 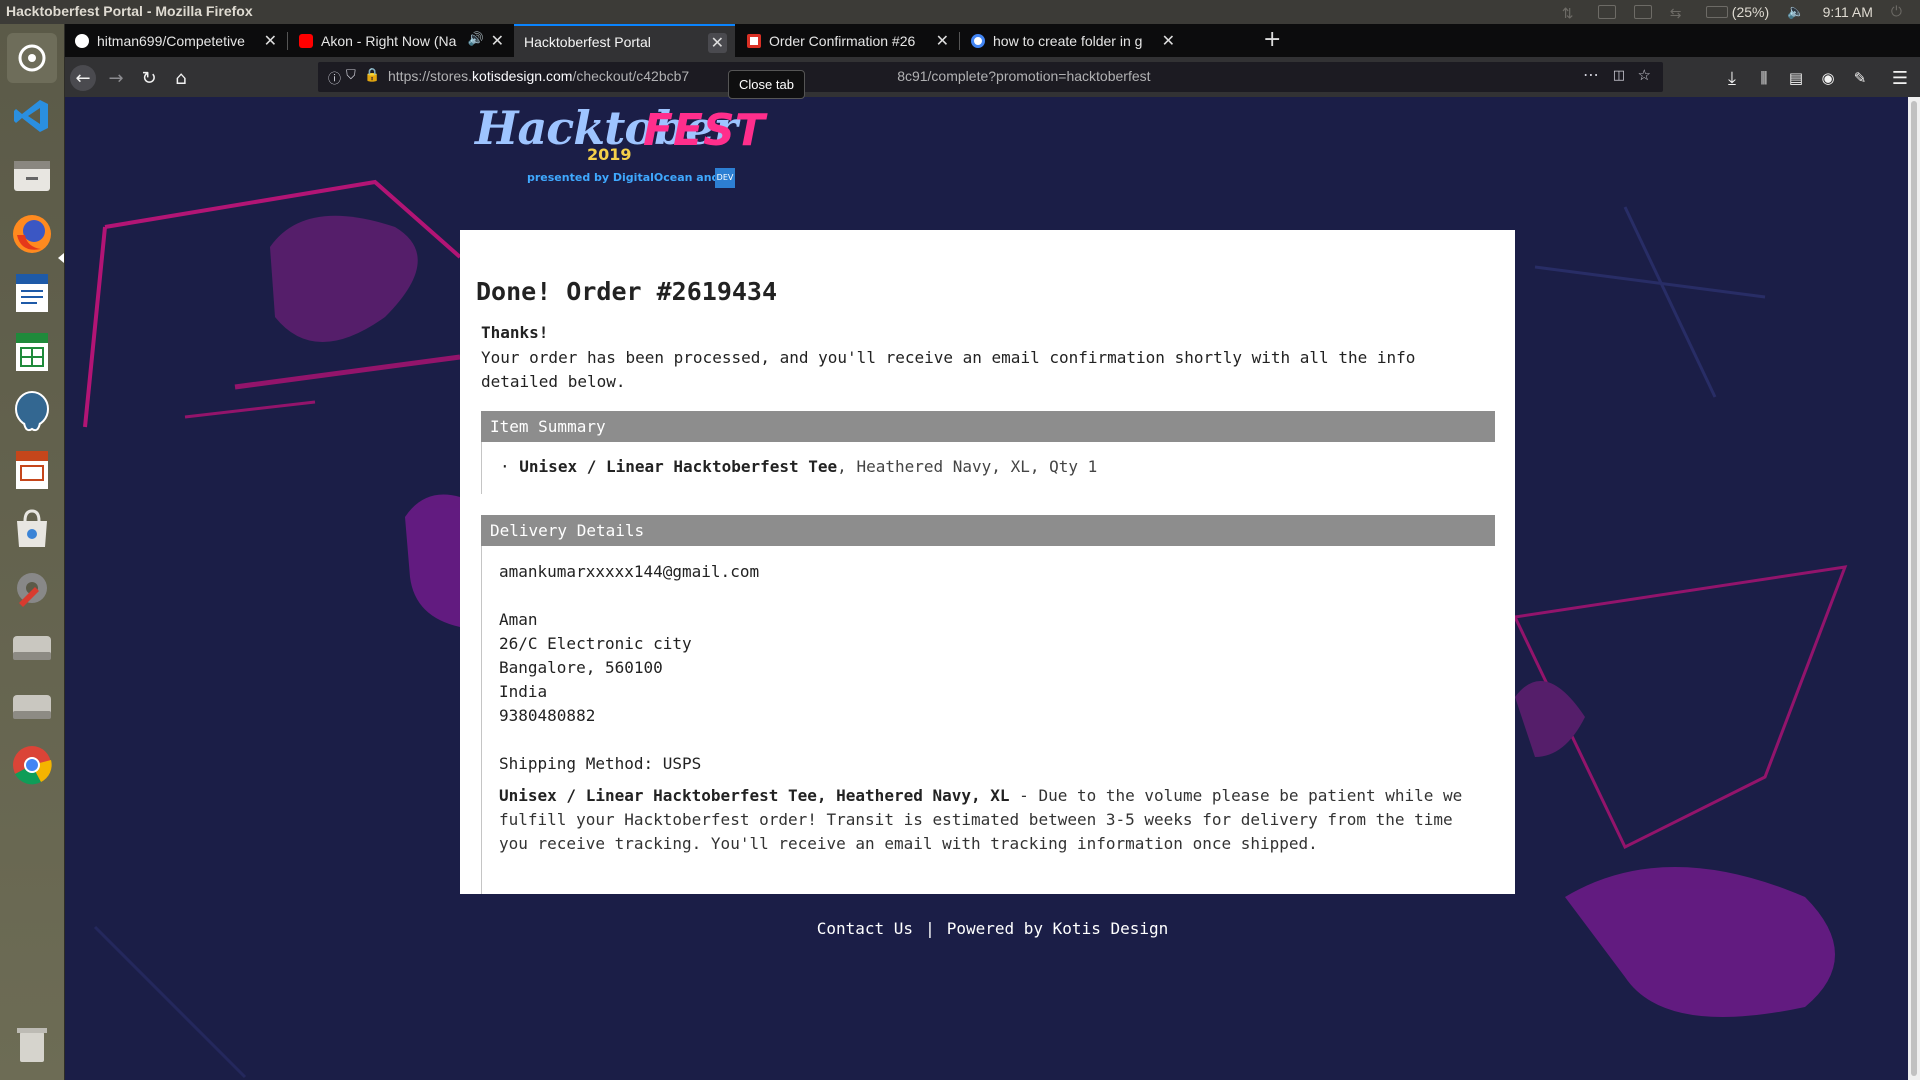 I want to click on info-icon: ⓘ, so click(x=334, y=77).